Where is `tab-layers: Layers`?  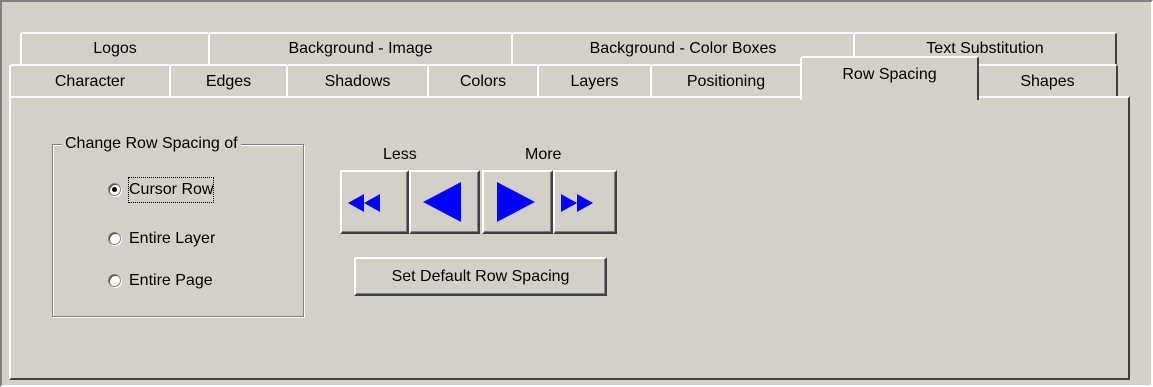
tab-layers: Layers is located at coordinates (594, 81).